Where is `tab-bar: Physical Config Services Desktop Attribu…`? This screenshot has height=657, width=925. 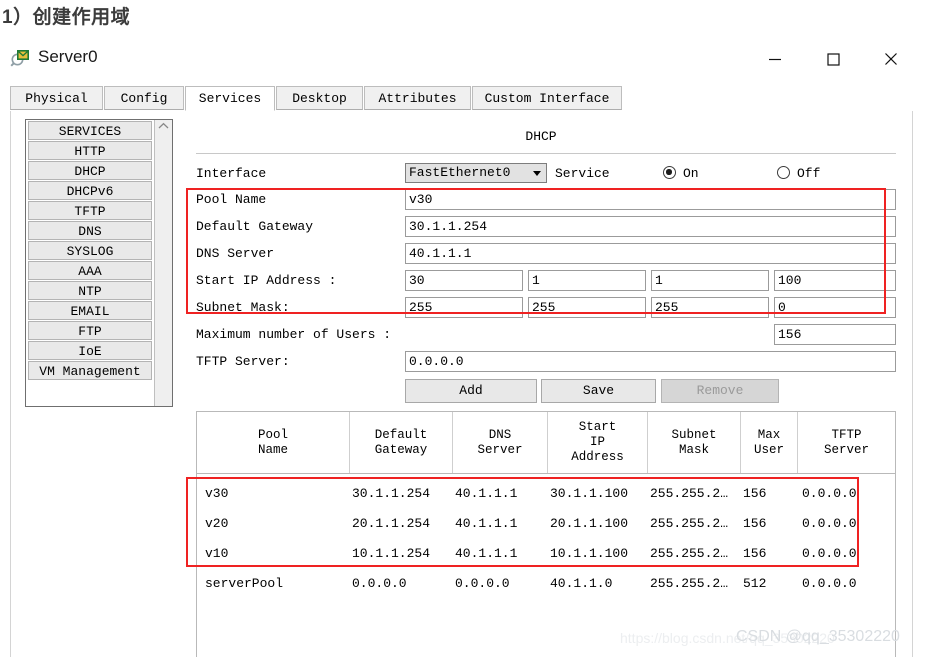
tab-bar: Physical Config Services Desktop Attribu… is located at coordinates (461, 99).